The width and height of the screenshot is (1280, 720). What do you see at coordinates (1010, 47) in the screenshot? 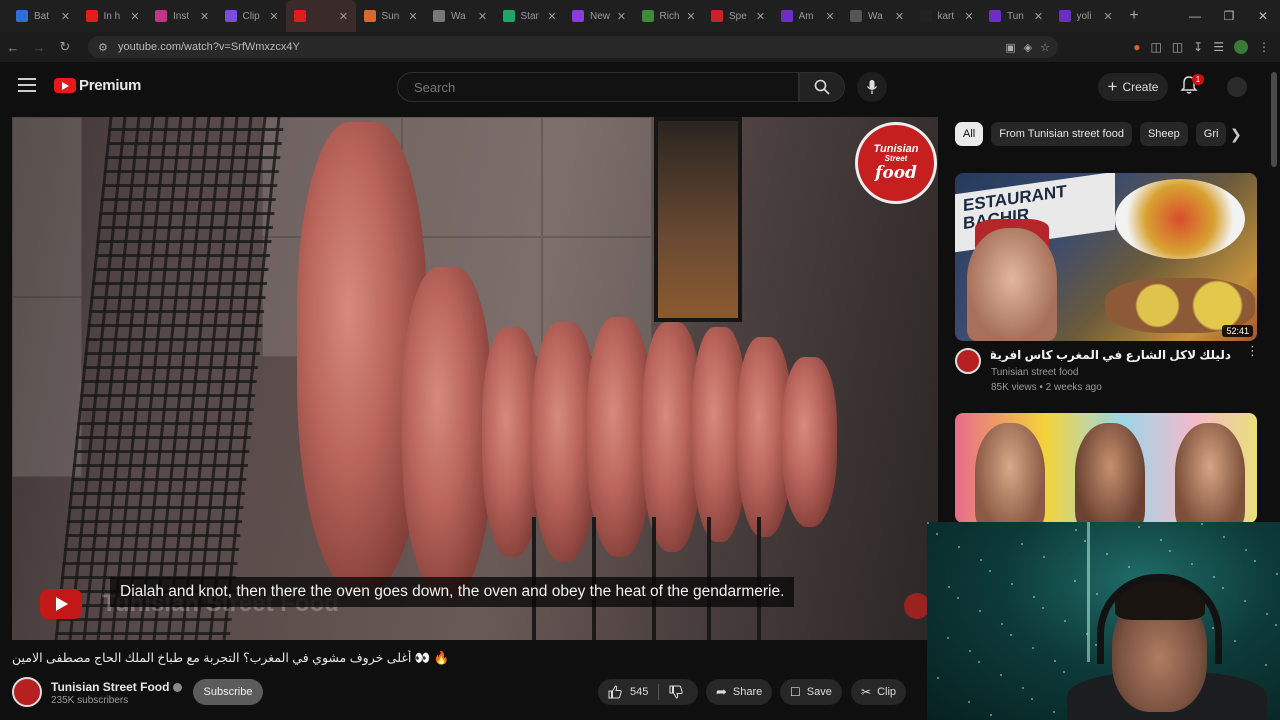
I see `install-icon: ▣` at bounding box center [1010, 47].